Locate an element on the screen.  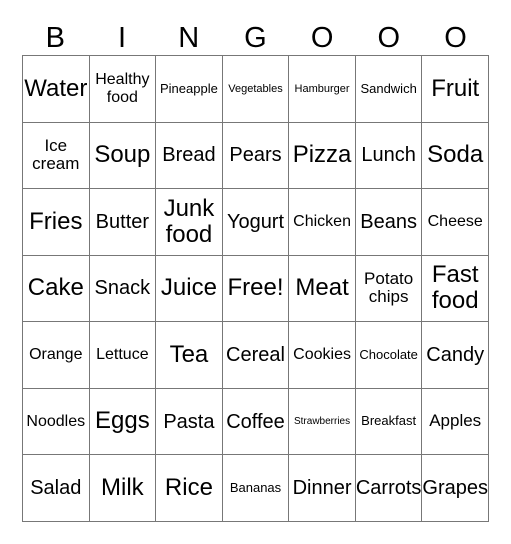
cell-label: Vegetables is located at coordinates (255, 88).